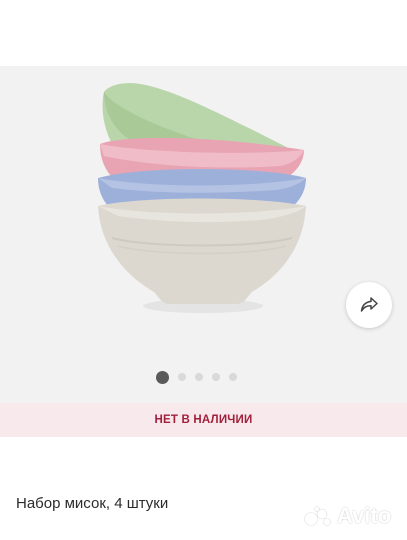 This screenshot has width=407, height=540. What do you see at coordinates (364, 515) in the screenshot?
I see `watermark-text: Avito` at bounding box center [364, 515].